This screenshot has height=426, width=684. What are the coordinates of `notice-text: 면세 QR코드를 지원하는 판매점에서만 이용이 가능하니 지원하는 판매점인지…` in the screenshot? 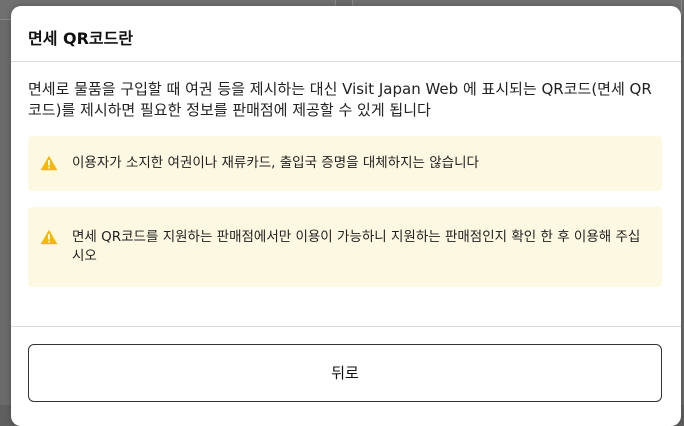 It's located at (356, 246).